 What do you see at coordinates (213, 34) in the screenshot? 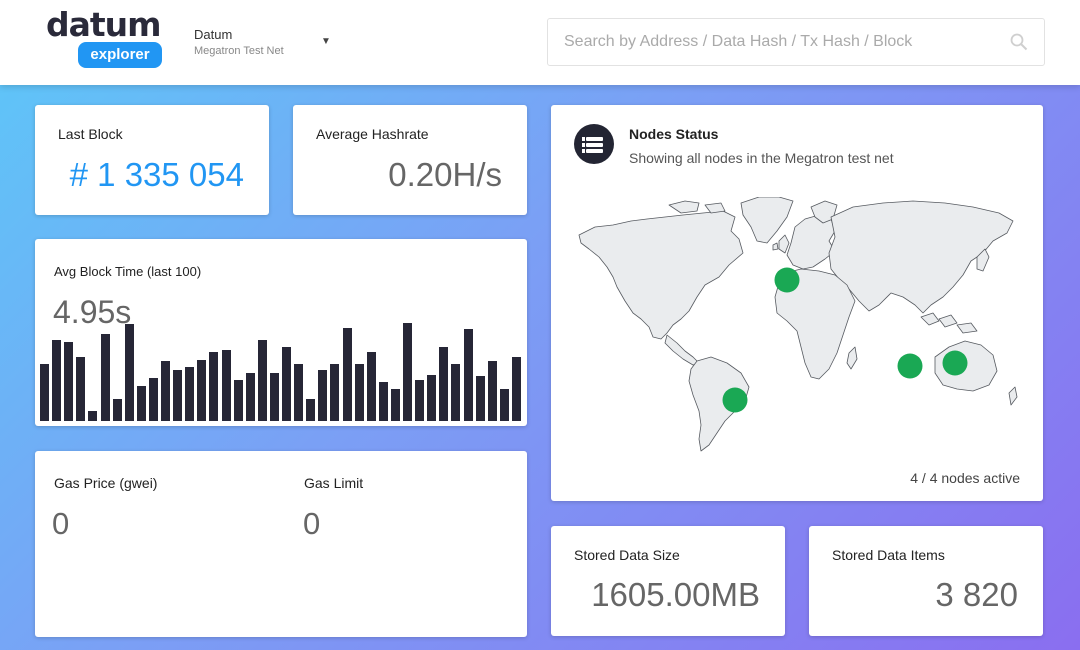
I see `network-name: Datum` at bounding box center [213, 34].